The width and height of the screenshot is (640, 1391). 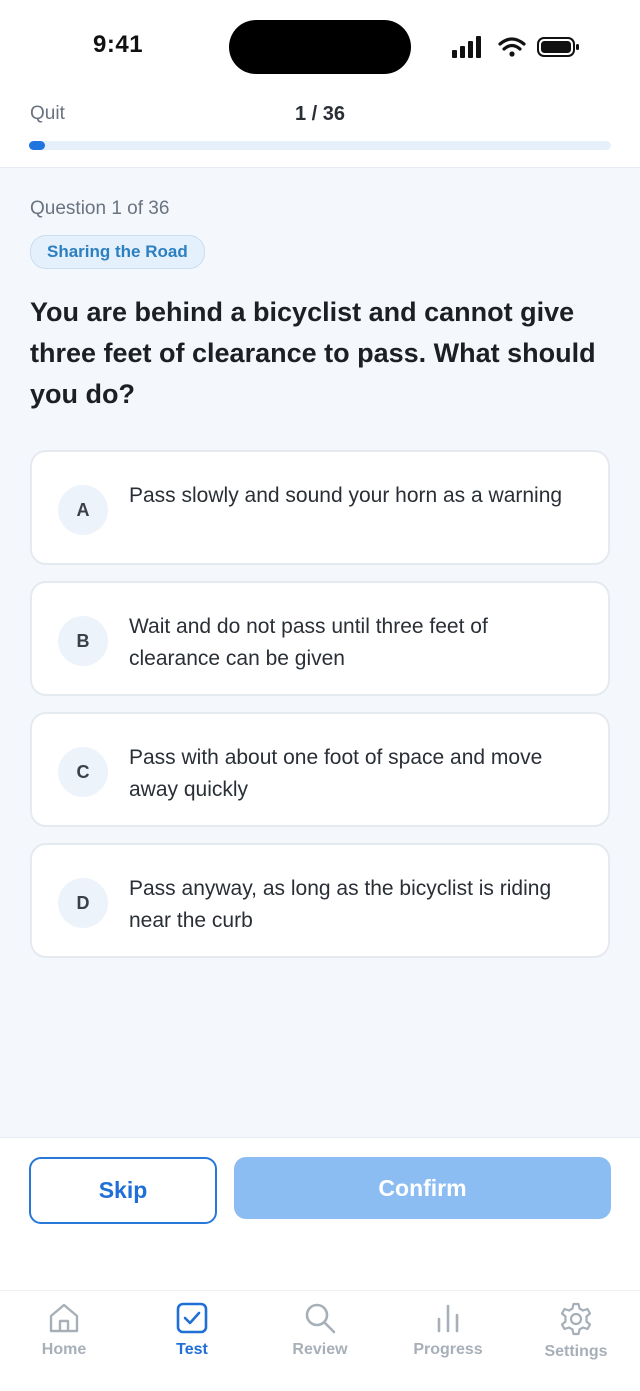 I want to click on progress-fill, so click(x=37, y=145).